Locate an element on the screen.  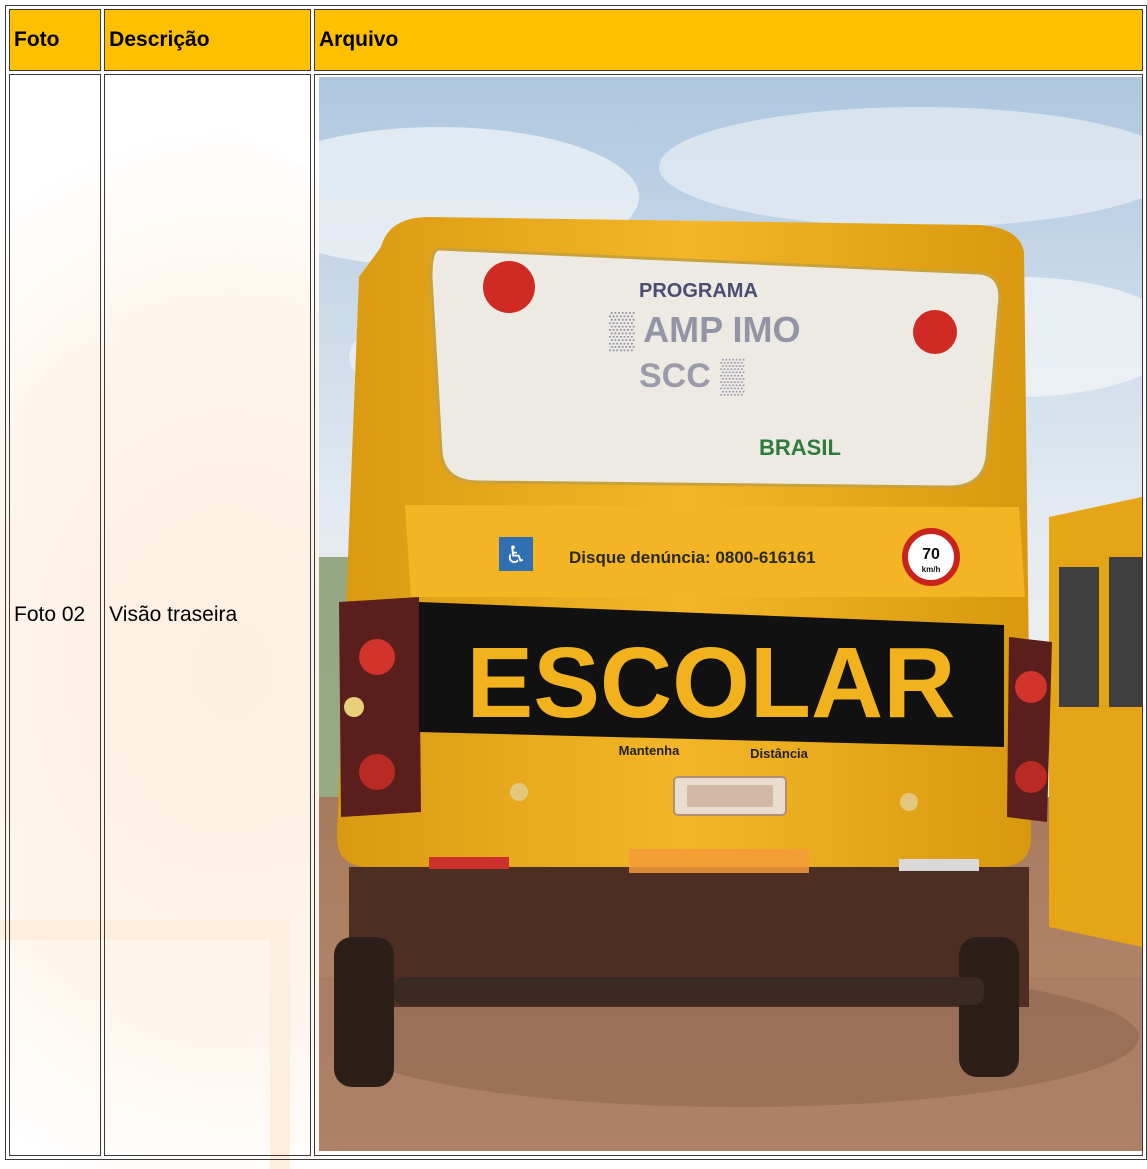
speed-limit-text: 70 is located at coordinates (931, 554).